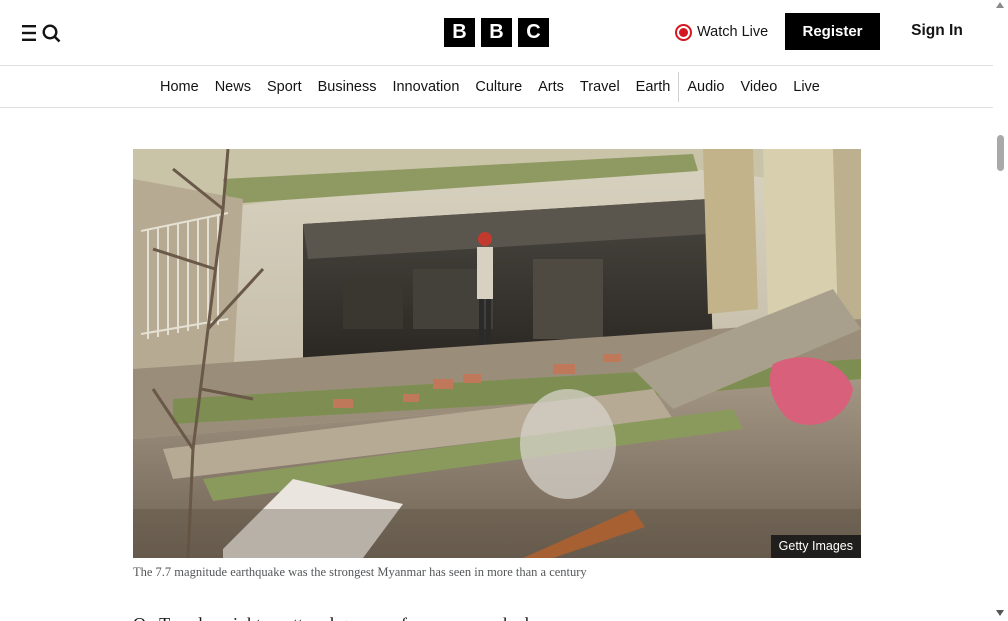 Image resolution: width=1008 pixels, height=621 pixels. Describe the element at coordinates (815, 546) in the screenshot. I see `image-credit: Getty Images` at that location.